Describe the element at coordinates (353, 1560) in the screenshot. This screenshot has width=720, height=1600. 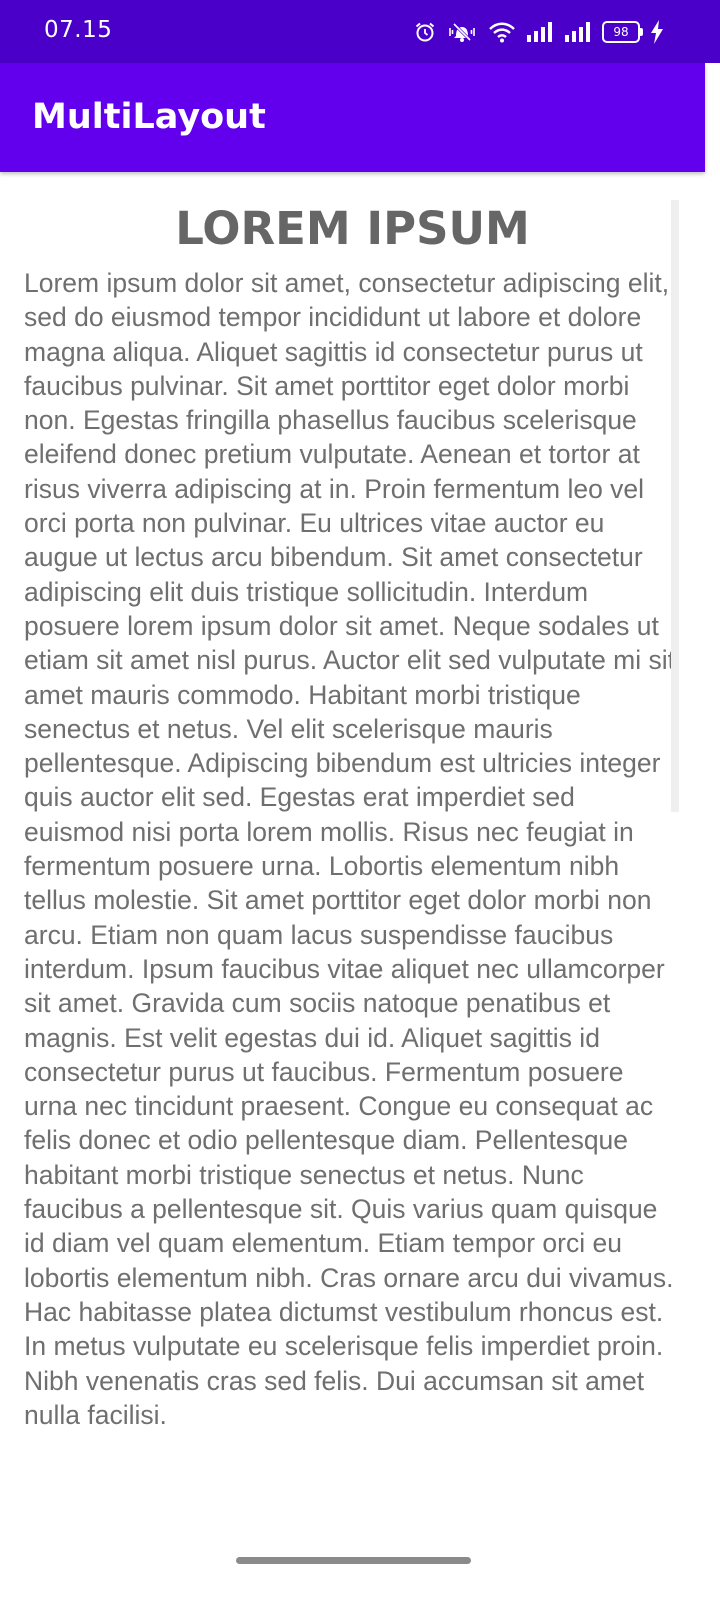
I see `home-indicator` at that location.